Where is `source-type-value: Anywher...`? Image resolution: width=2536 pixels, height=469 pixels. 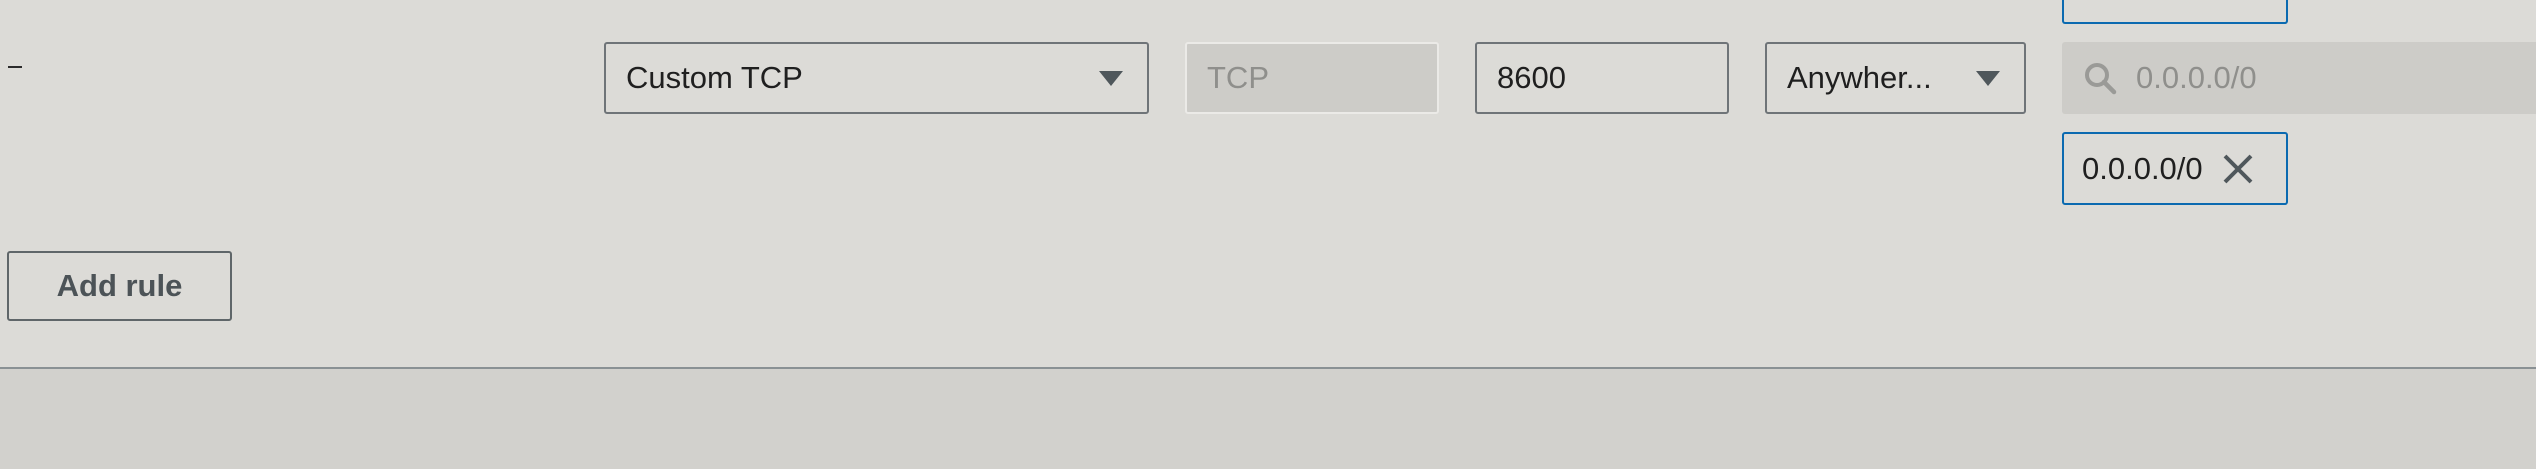 source-type-value: Anywher... is located at coordinates (1859, 77).